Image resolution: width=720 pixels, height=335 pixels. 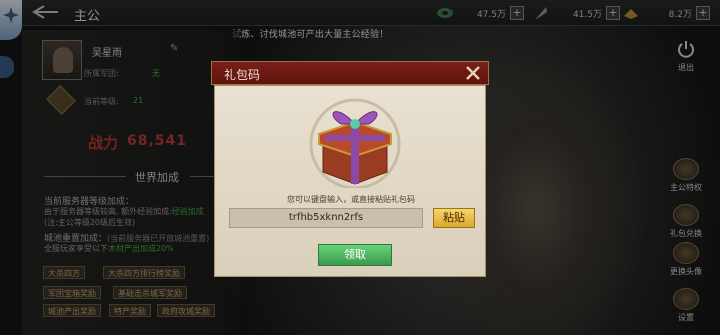 I want to click on claim-button: 领取, so click(x=355, y=255).